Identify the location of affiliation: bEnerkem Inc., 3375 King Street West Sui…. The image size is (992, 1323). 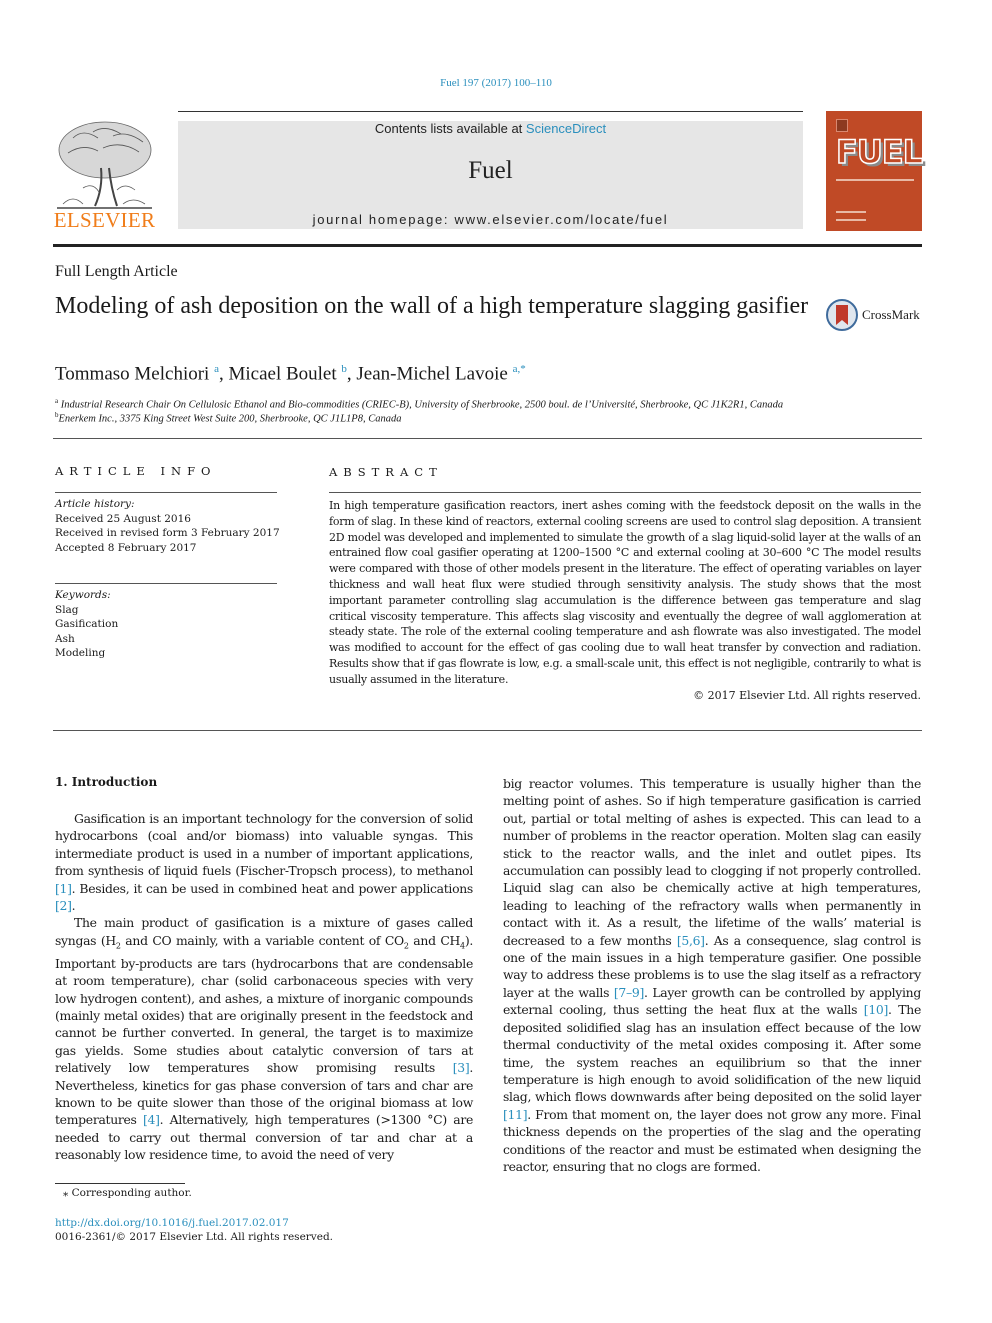
(228, 418).